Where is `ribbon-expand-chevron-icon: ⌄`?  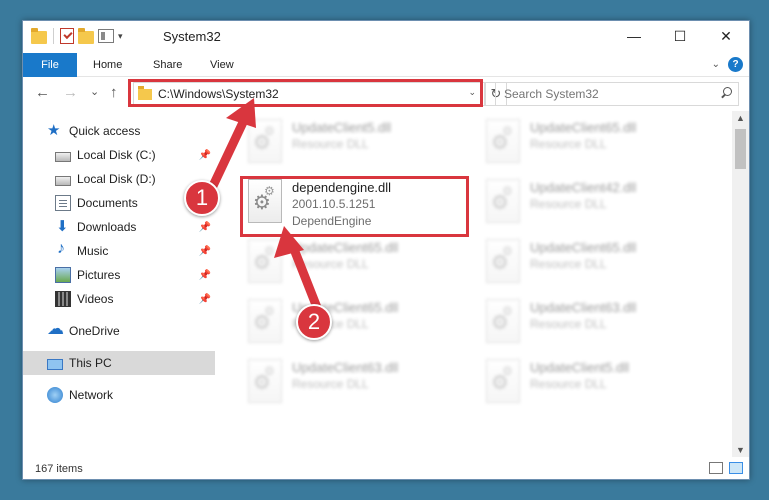 ribbon-expand-chevron-icon: ⌄ is located at coordinates (716, 64).